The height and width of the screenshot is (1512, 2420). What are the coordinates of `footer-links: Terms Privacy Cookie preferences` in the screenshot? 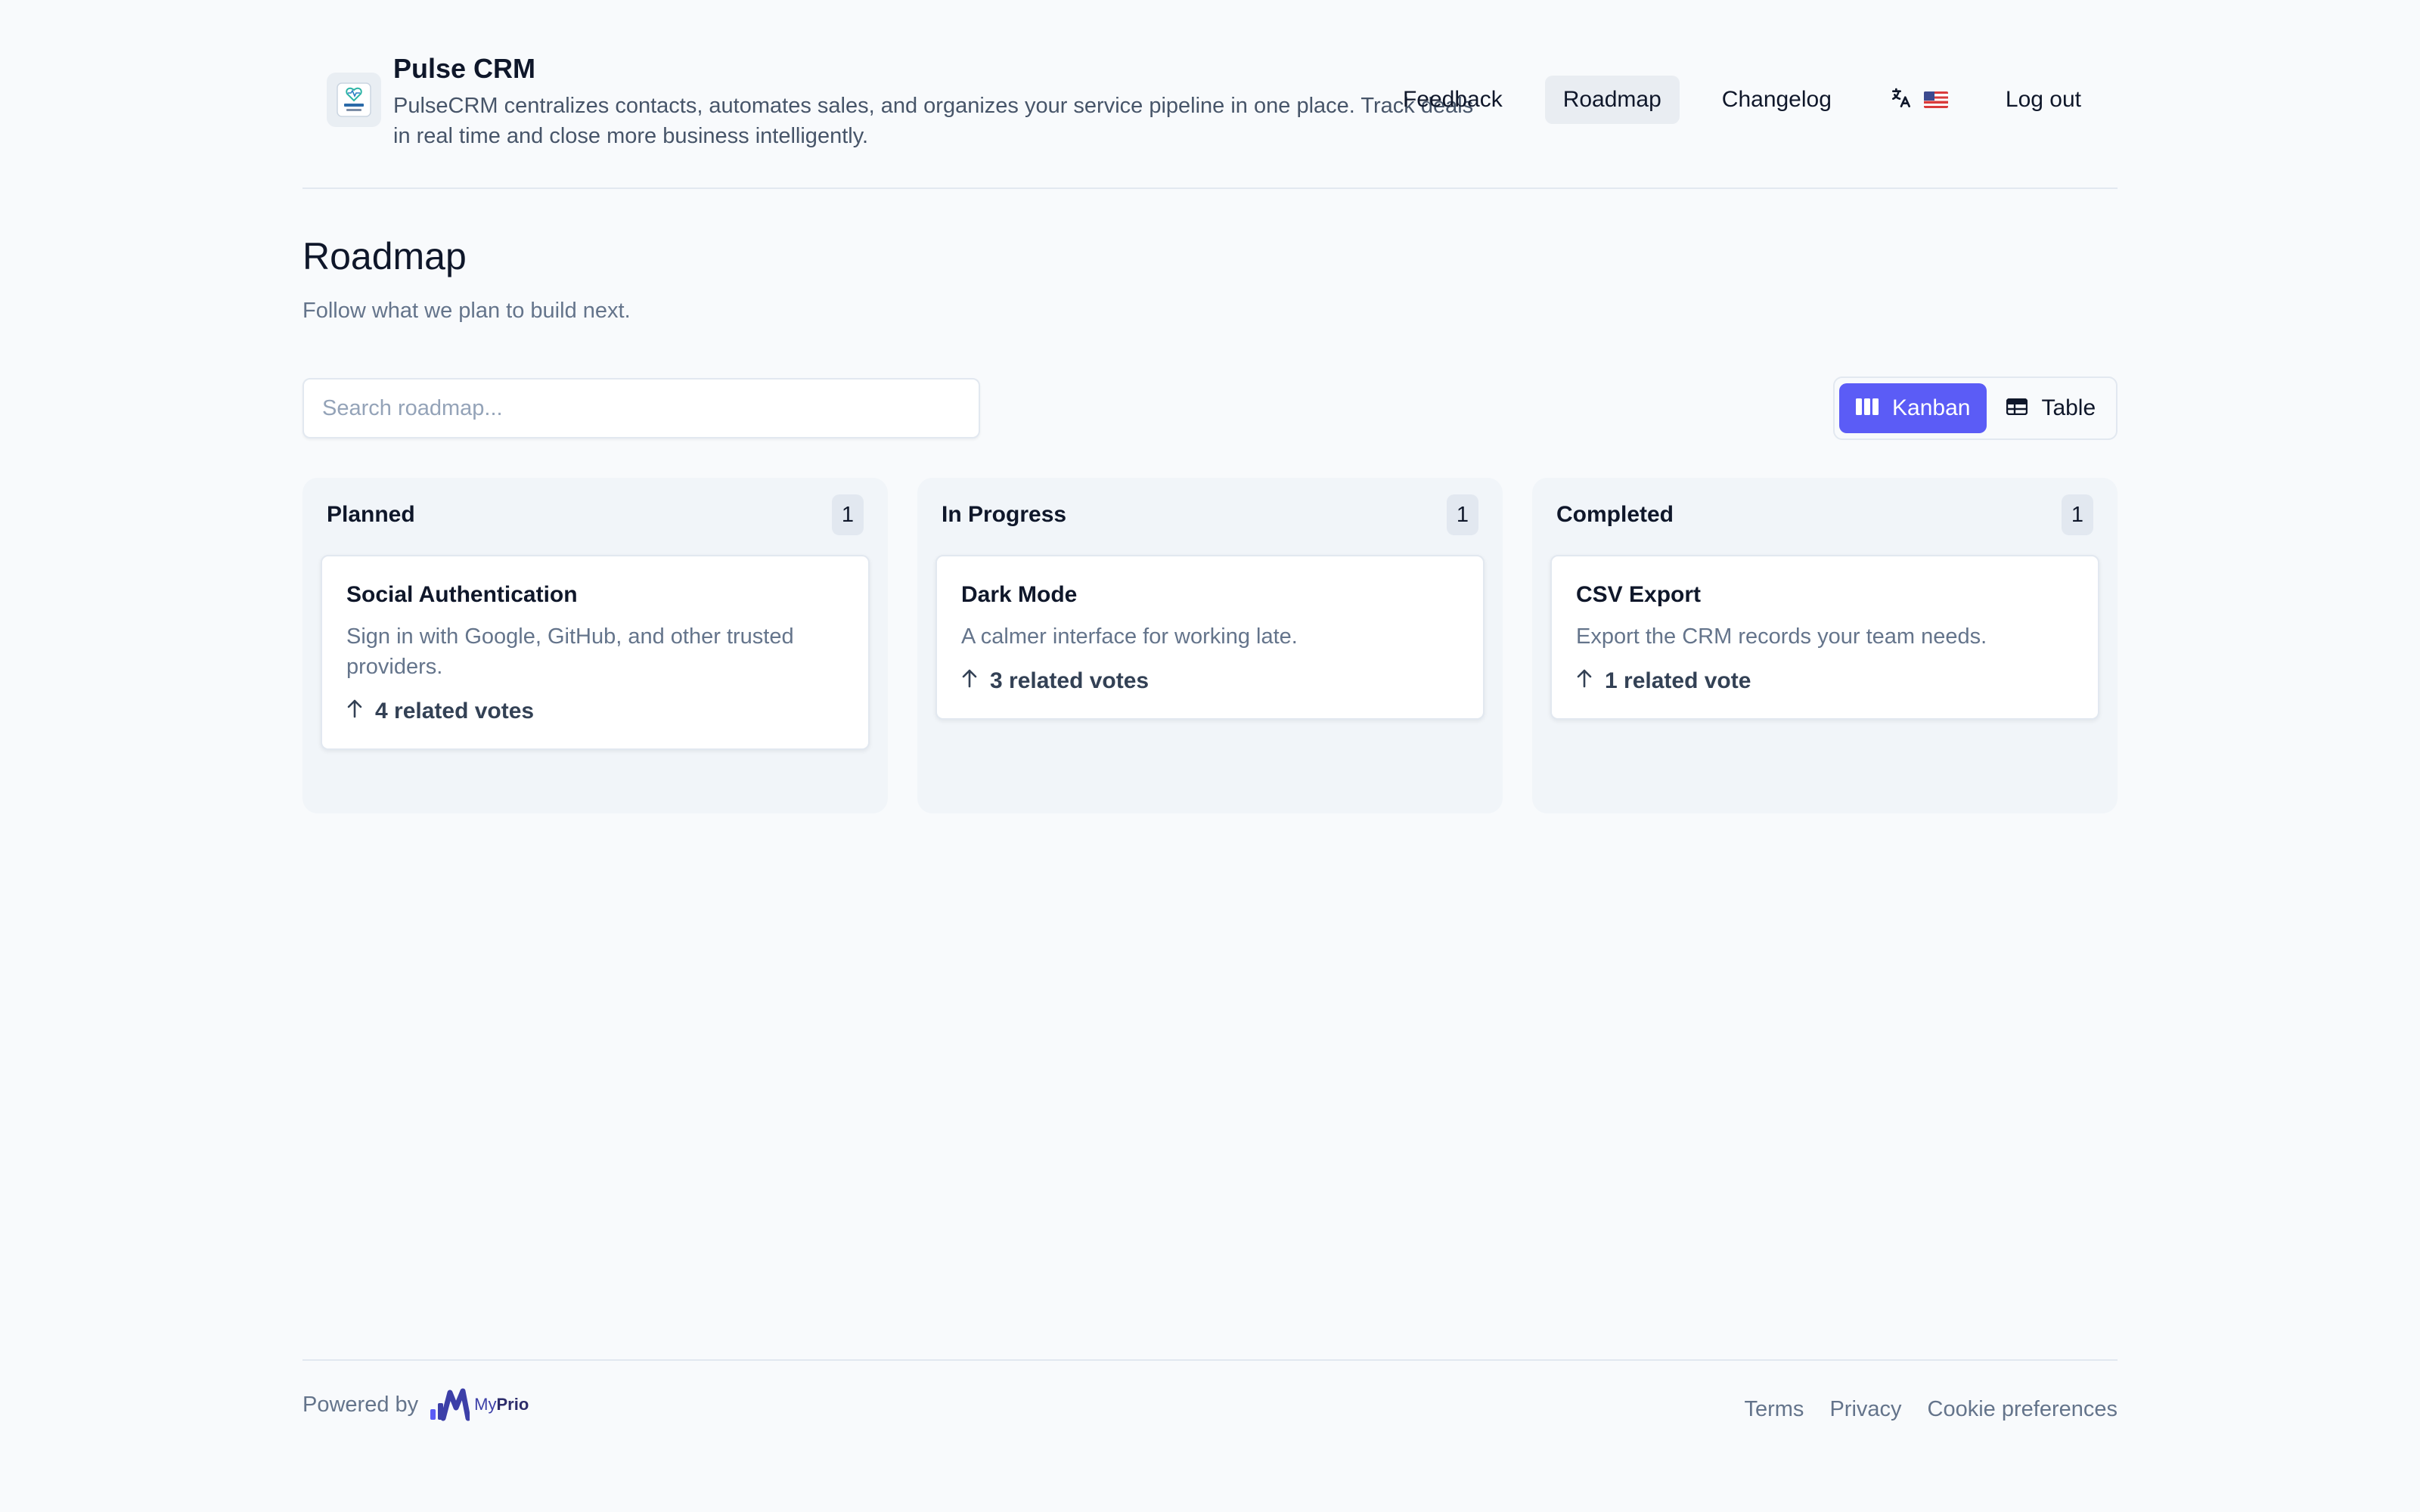 It's located at (1931, 1409).